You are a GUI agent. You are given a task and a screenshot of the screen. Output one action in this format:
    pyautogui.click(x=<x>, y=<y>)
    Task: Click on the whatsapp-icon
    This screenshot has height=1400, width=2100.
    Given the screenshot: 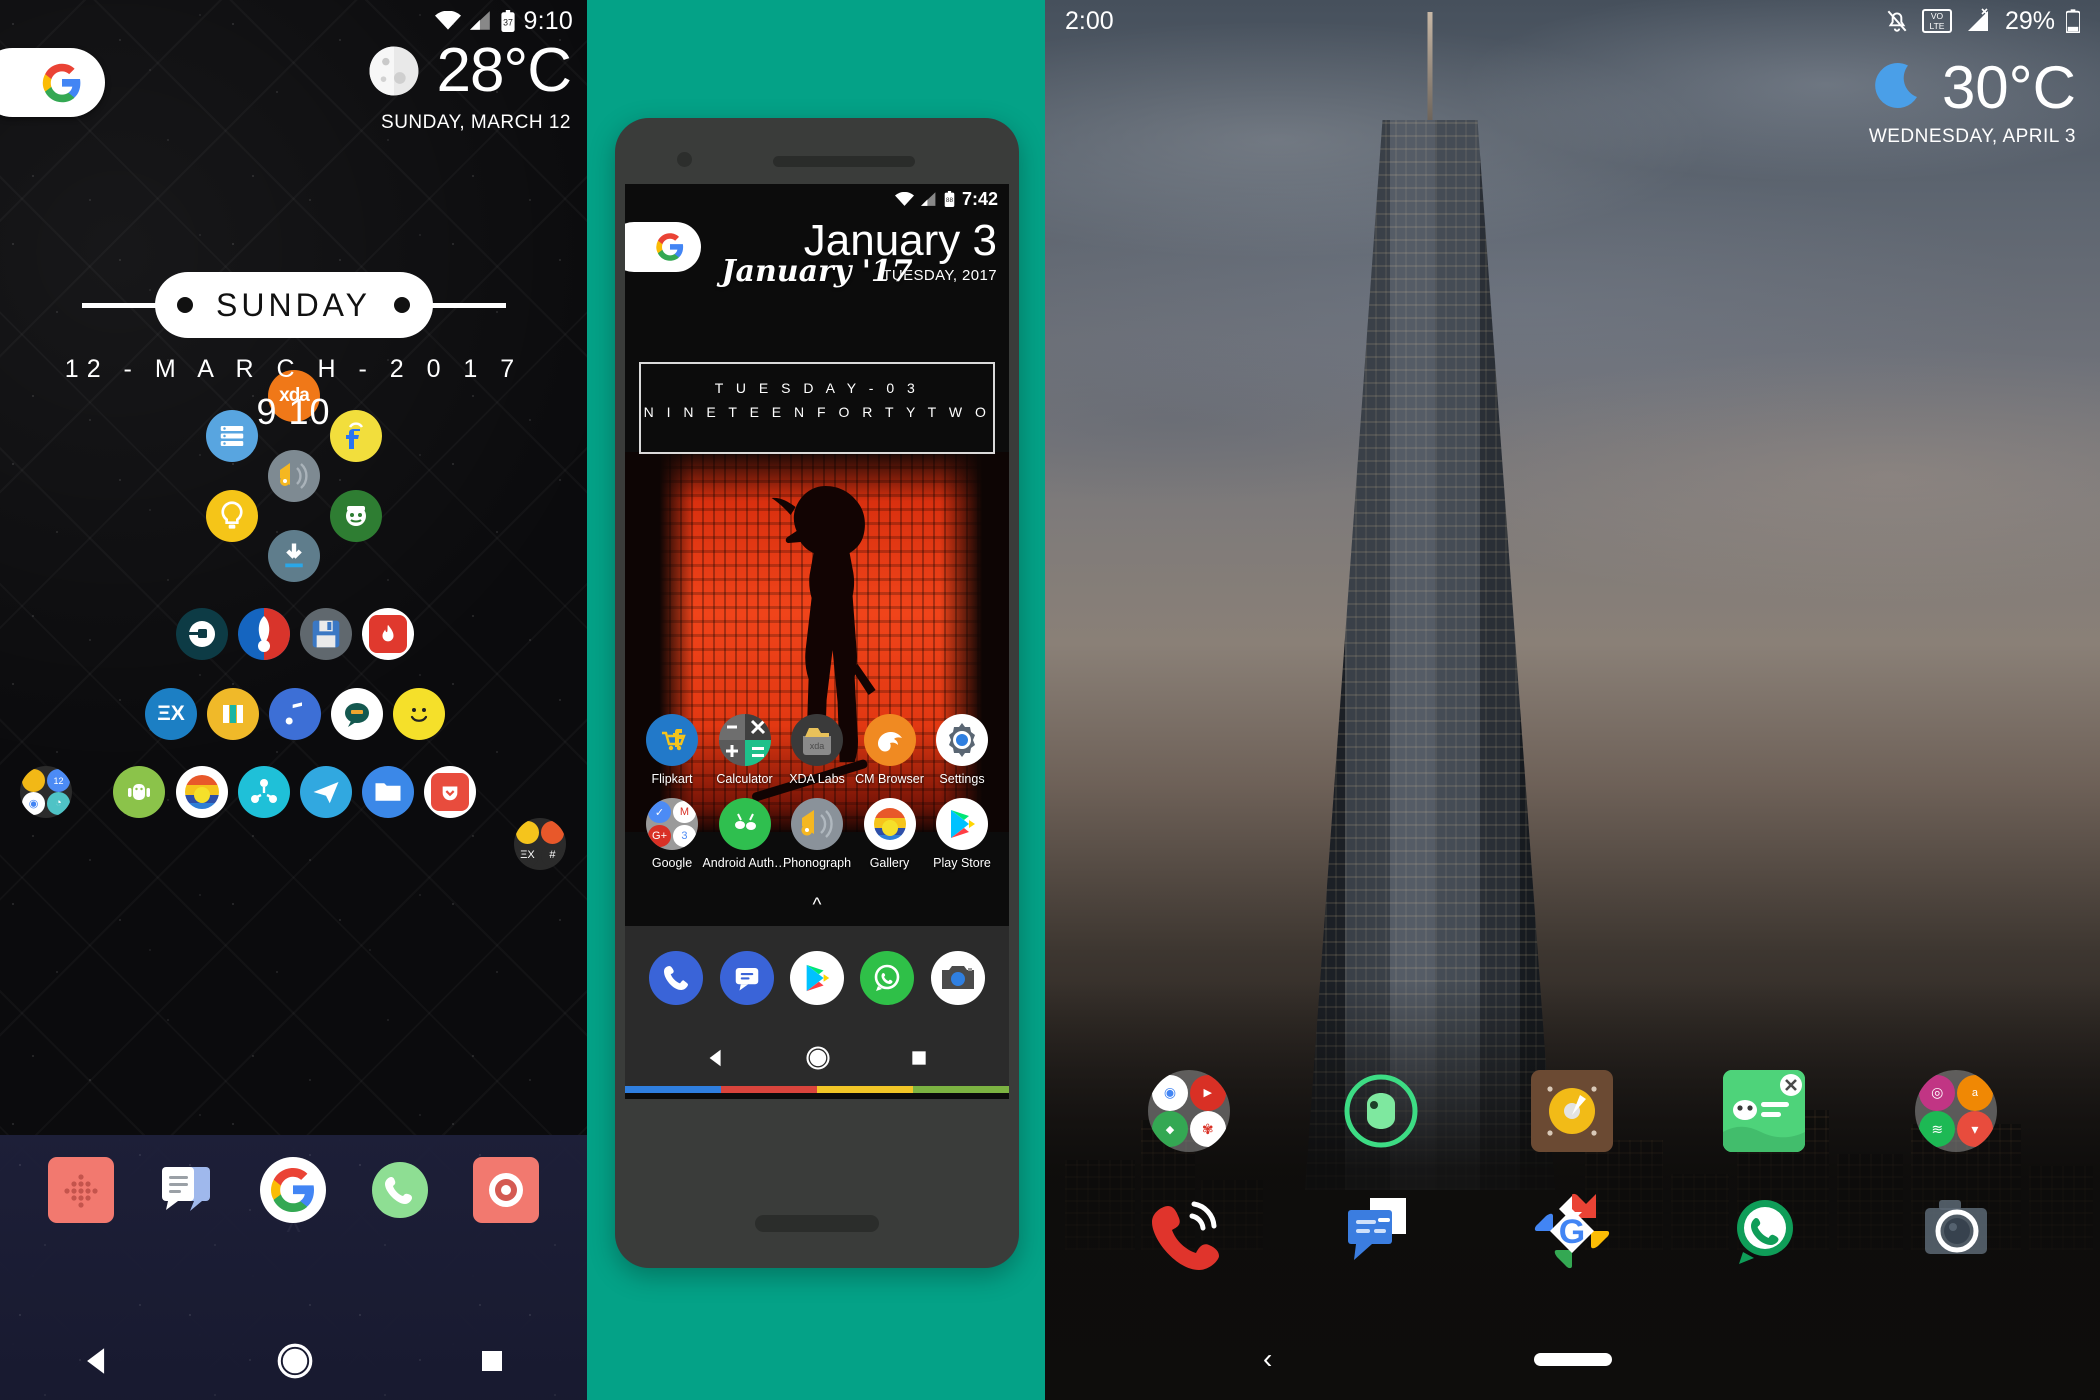 What is the action you would take?
    pyautogui.click(x=1765, y=1232)
    